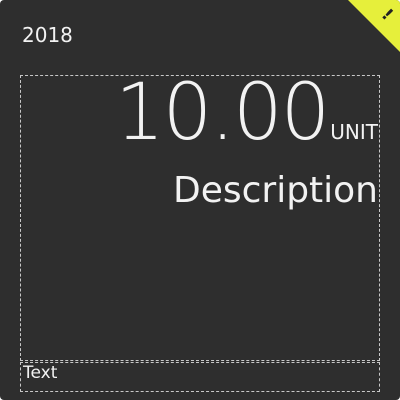 This screenshot has height=400, width=400. I want to click on year-label: 2018, so click(47, 35).